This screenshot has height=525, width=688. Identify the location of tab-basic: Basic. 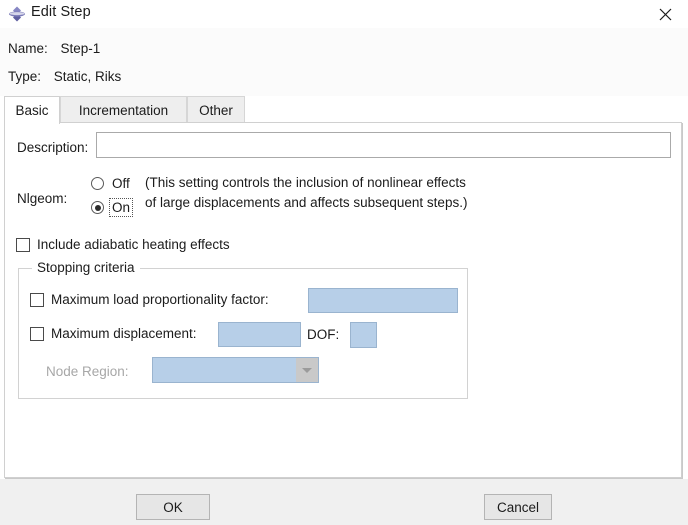
(32, 110).